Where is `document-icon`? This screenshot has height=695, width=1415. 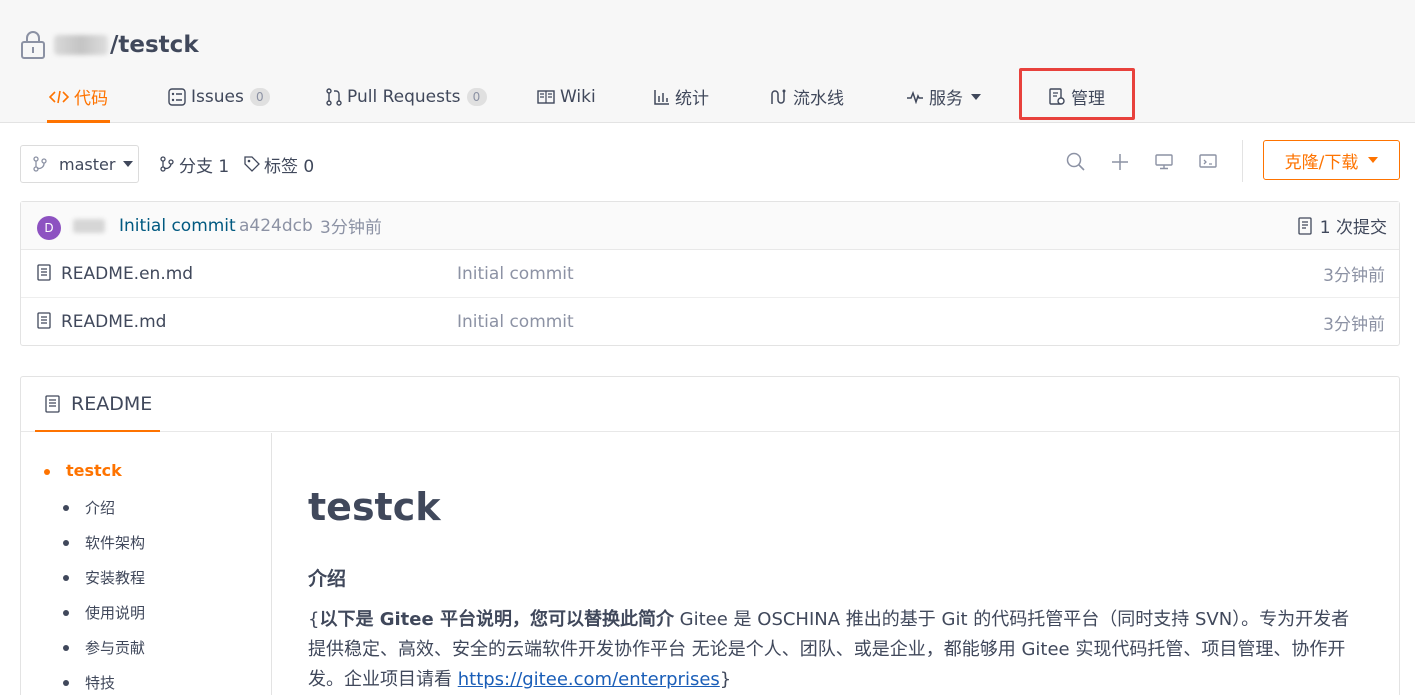
document-icon is located at coordinates (52, 403).